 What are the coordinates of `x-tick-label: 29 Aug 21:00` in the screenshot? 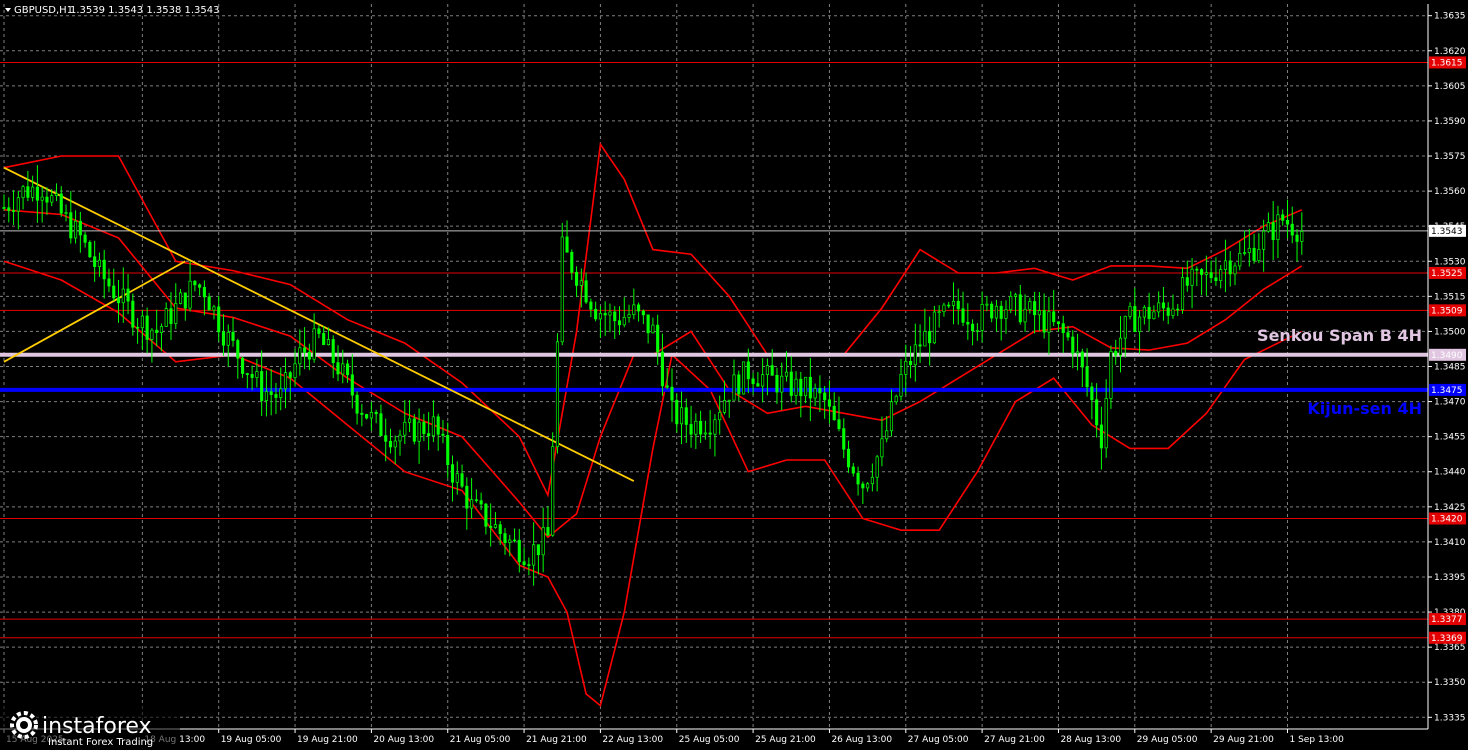 It's located at (1243, 740).